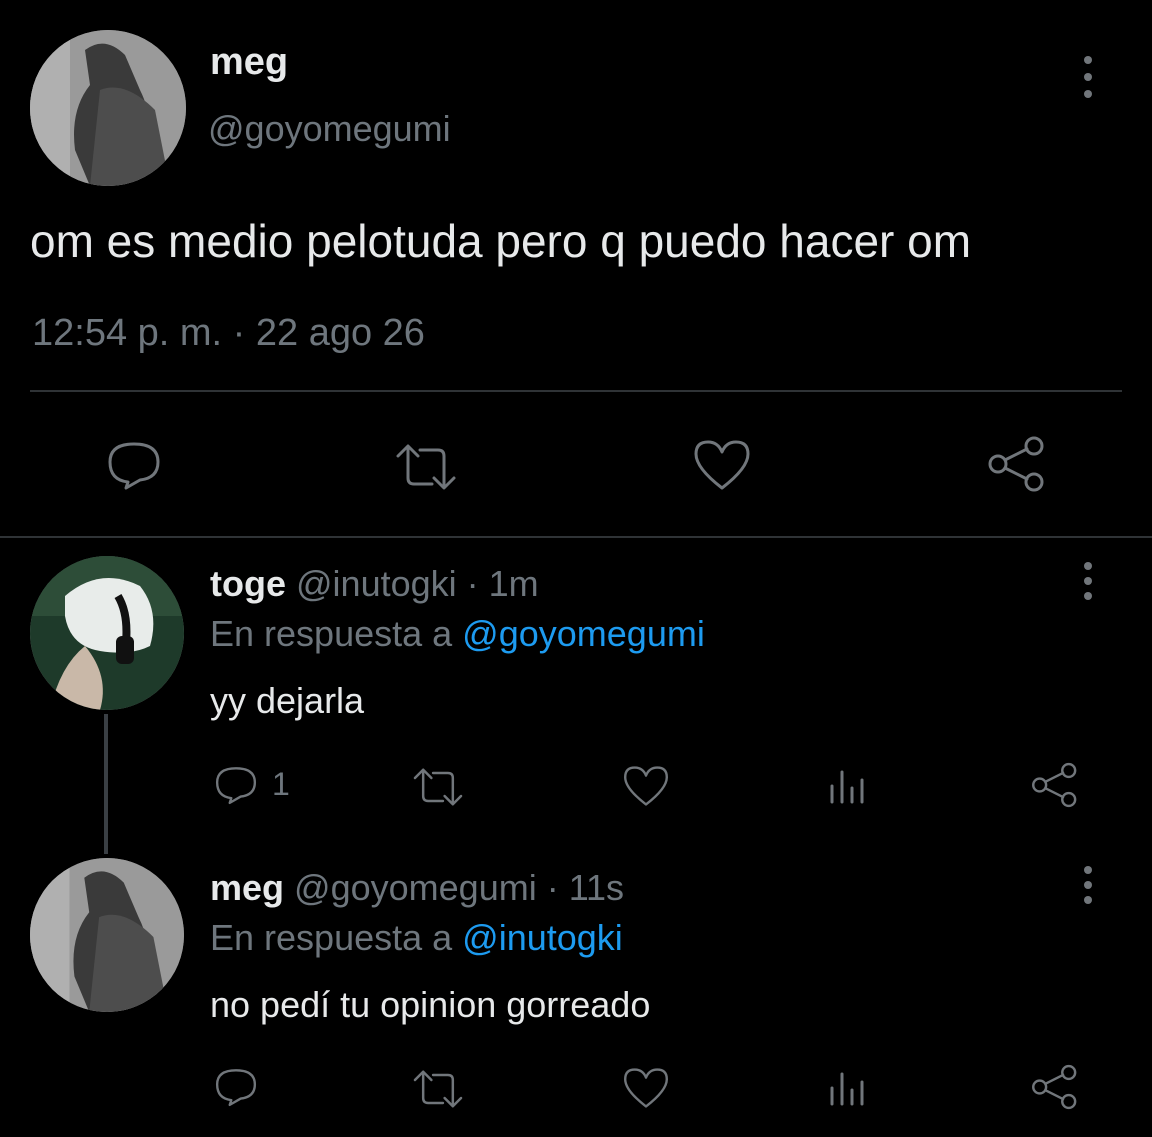 The width and height of the screenshot is (1152, 1137). Describe the element at coordinates (281, 784) in the screenshot. I see `reply-count: 1` at that location.